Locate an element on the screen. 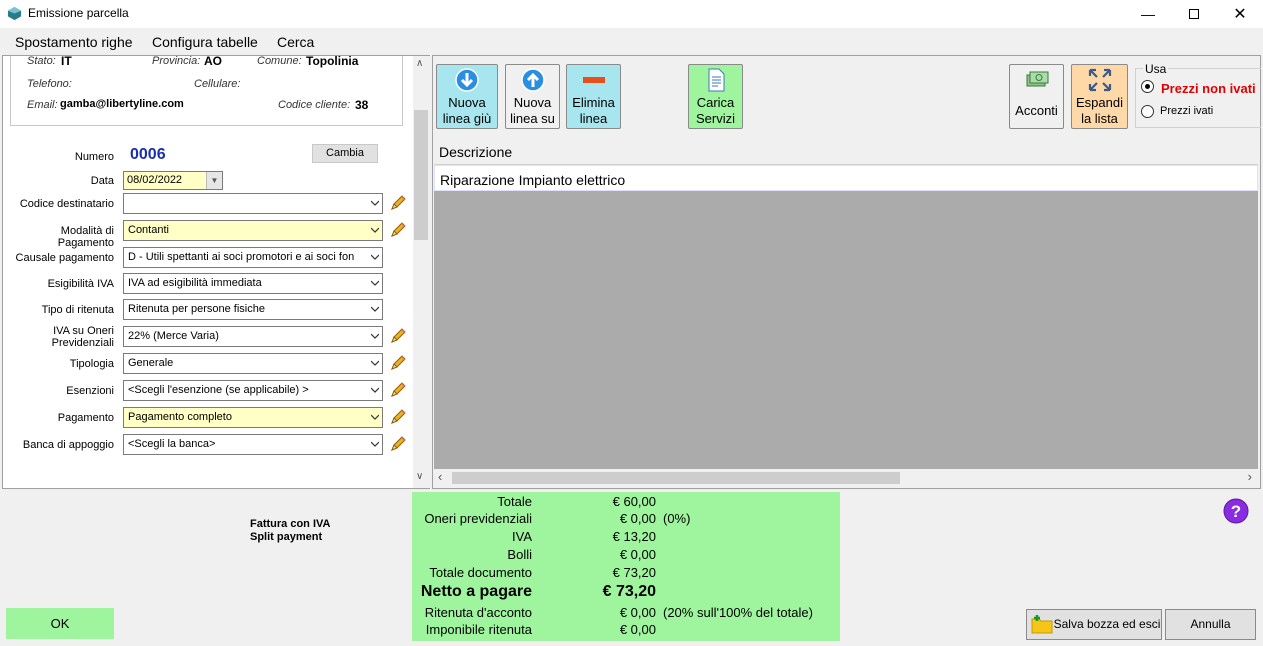 The height and width of the screenshot is (646, 1263). annulla-button: Annulla is located at coordinates (1210, 624).